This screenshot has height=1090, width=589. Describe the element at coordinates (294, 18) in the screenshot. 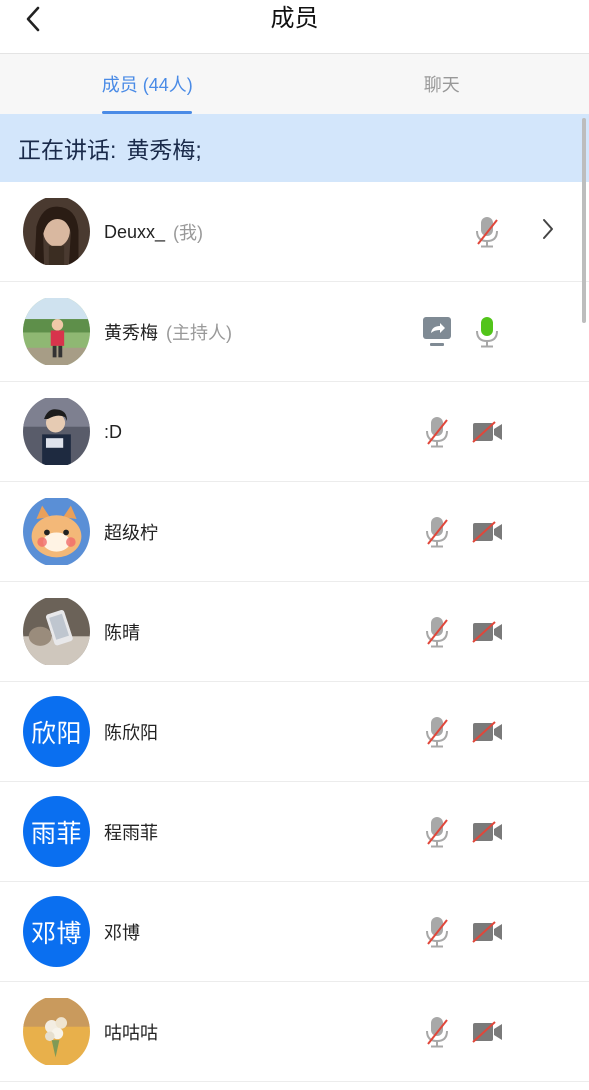

I see `page-title: 成员` at that location.